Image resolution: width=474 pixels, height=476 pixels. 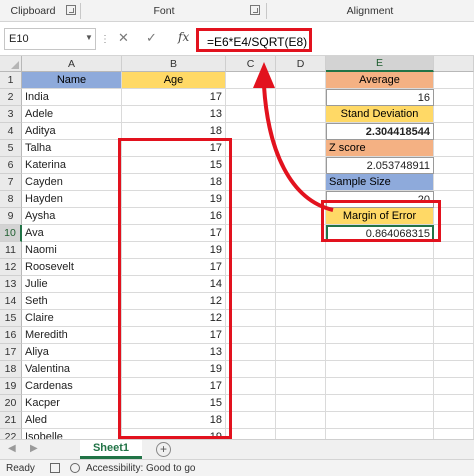 What do you see at coordinates (72, 216) in the screenshot?
I see `name-cell: Aysha` at bounding box center [72, 216].